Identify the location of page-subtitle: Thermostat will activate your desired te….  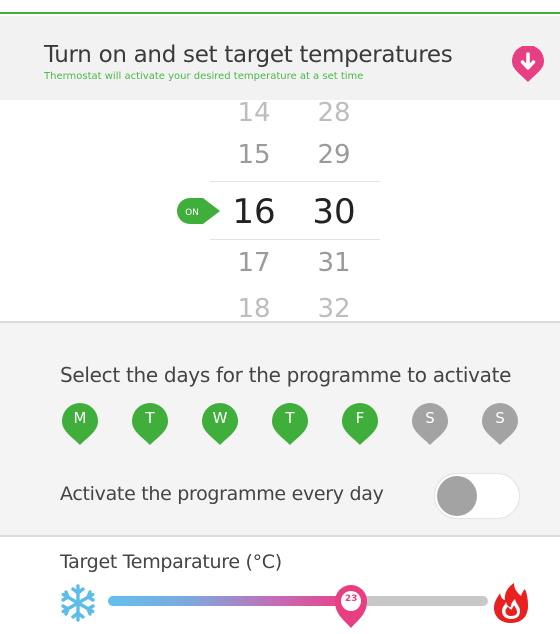
(204, 76).